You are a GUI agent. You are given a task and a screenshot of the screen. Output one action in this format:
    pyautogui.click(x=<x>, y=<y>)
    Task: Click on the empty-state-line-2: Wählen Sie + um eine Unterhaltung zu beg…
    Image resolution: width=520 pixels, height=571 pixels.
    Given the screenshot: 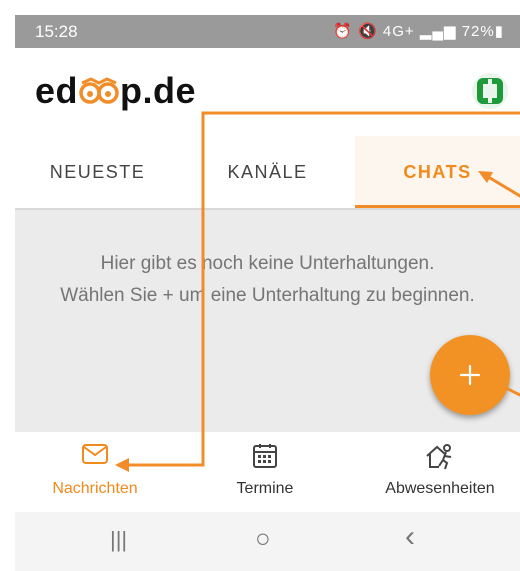 What is the action you would take?
    pyautogui.click(x=267, y=295)
    